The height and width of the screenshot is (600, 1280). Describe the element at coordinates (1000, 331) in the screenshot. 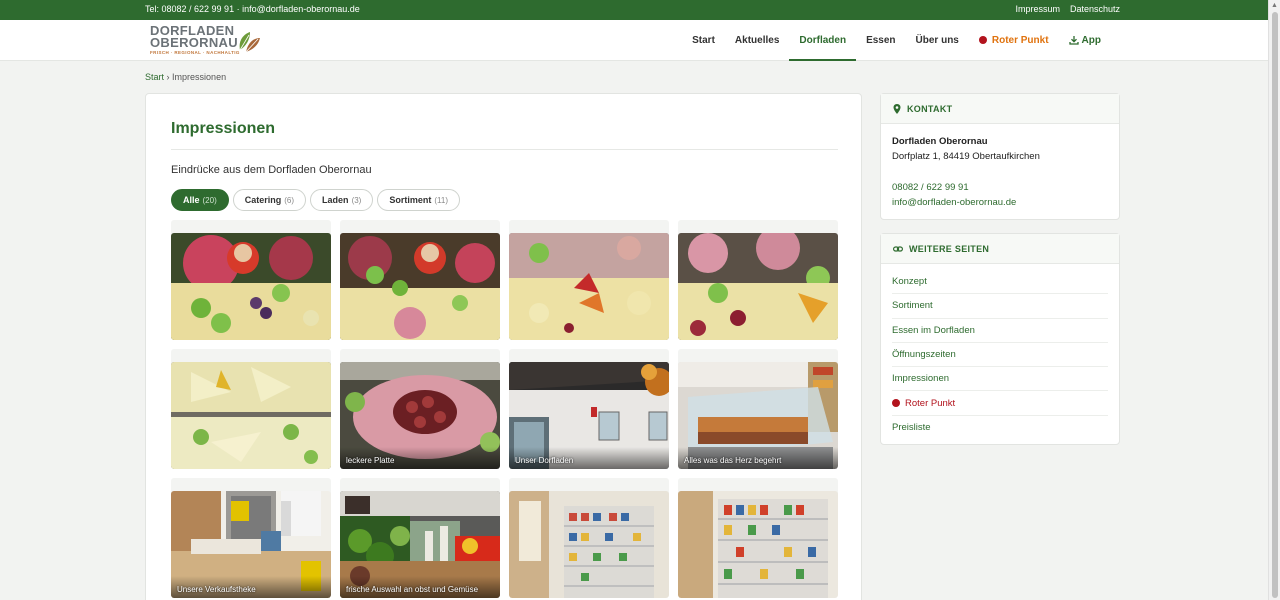

I see `side-link-essen: Essen im Dorfladen` at that location.